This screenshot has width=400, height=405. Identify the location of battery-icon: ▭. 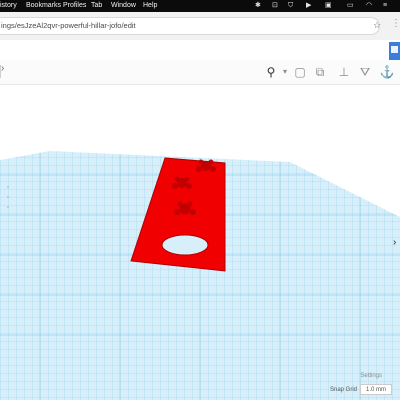
(350, 6).